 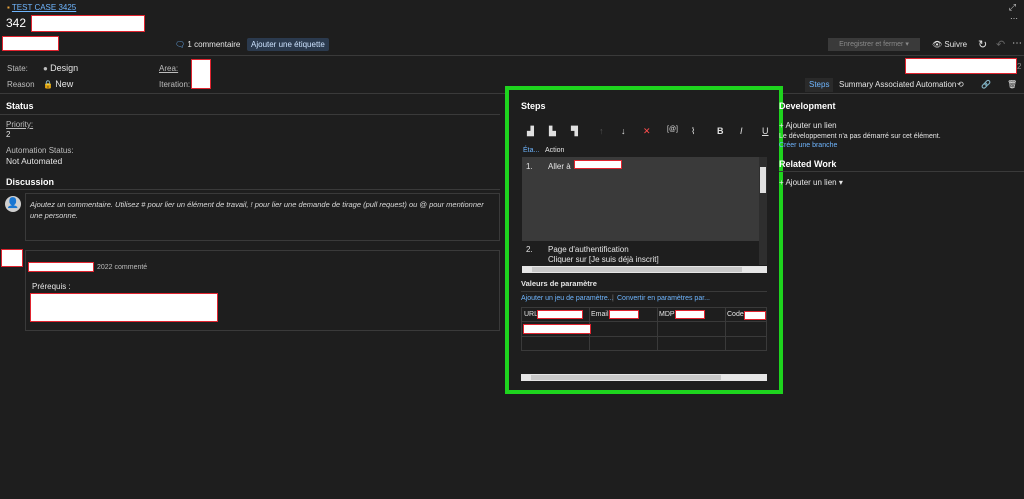 What do you see at coordinates (169, 68) in the screenshot?
I see `area-label: Area:` at bounding box center [169, 68].